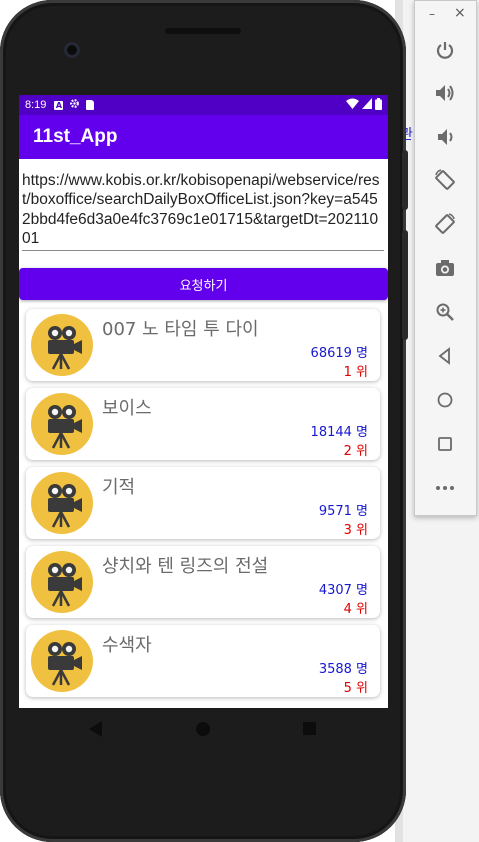 The height and width of the screenshot is (842, 479). What do you see at coordinates (203, 31) in the screenshot?
I see `earpiece-speaker` at bounding box center [203, 31].